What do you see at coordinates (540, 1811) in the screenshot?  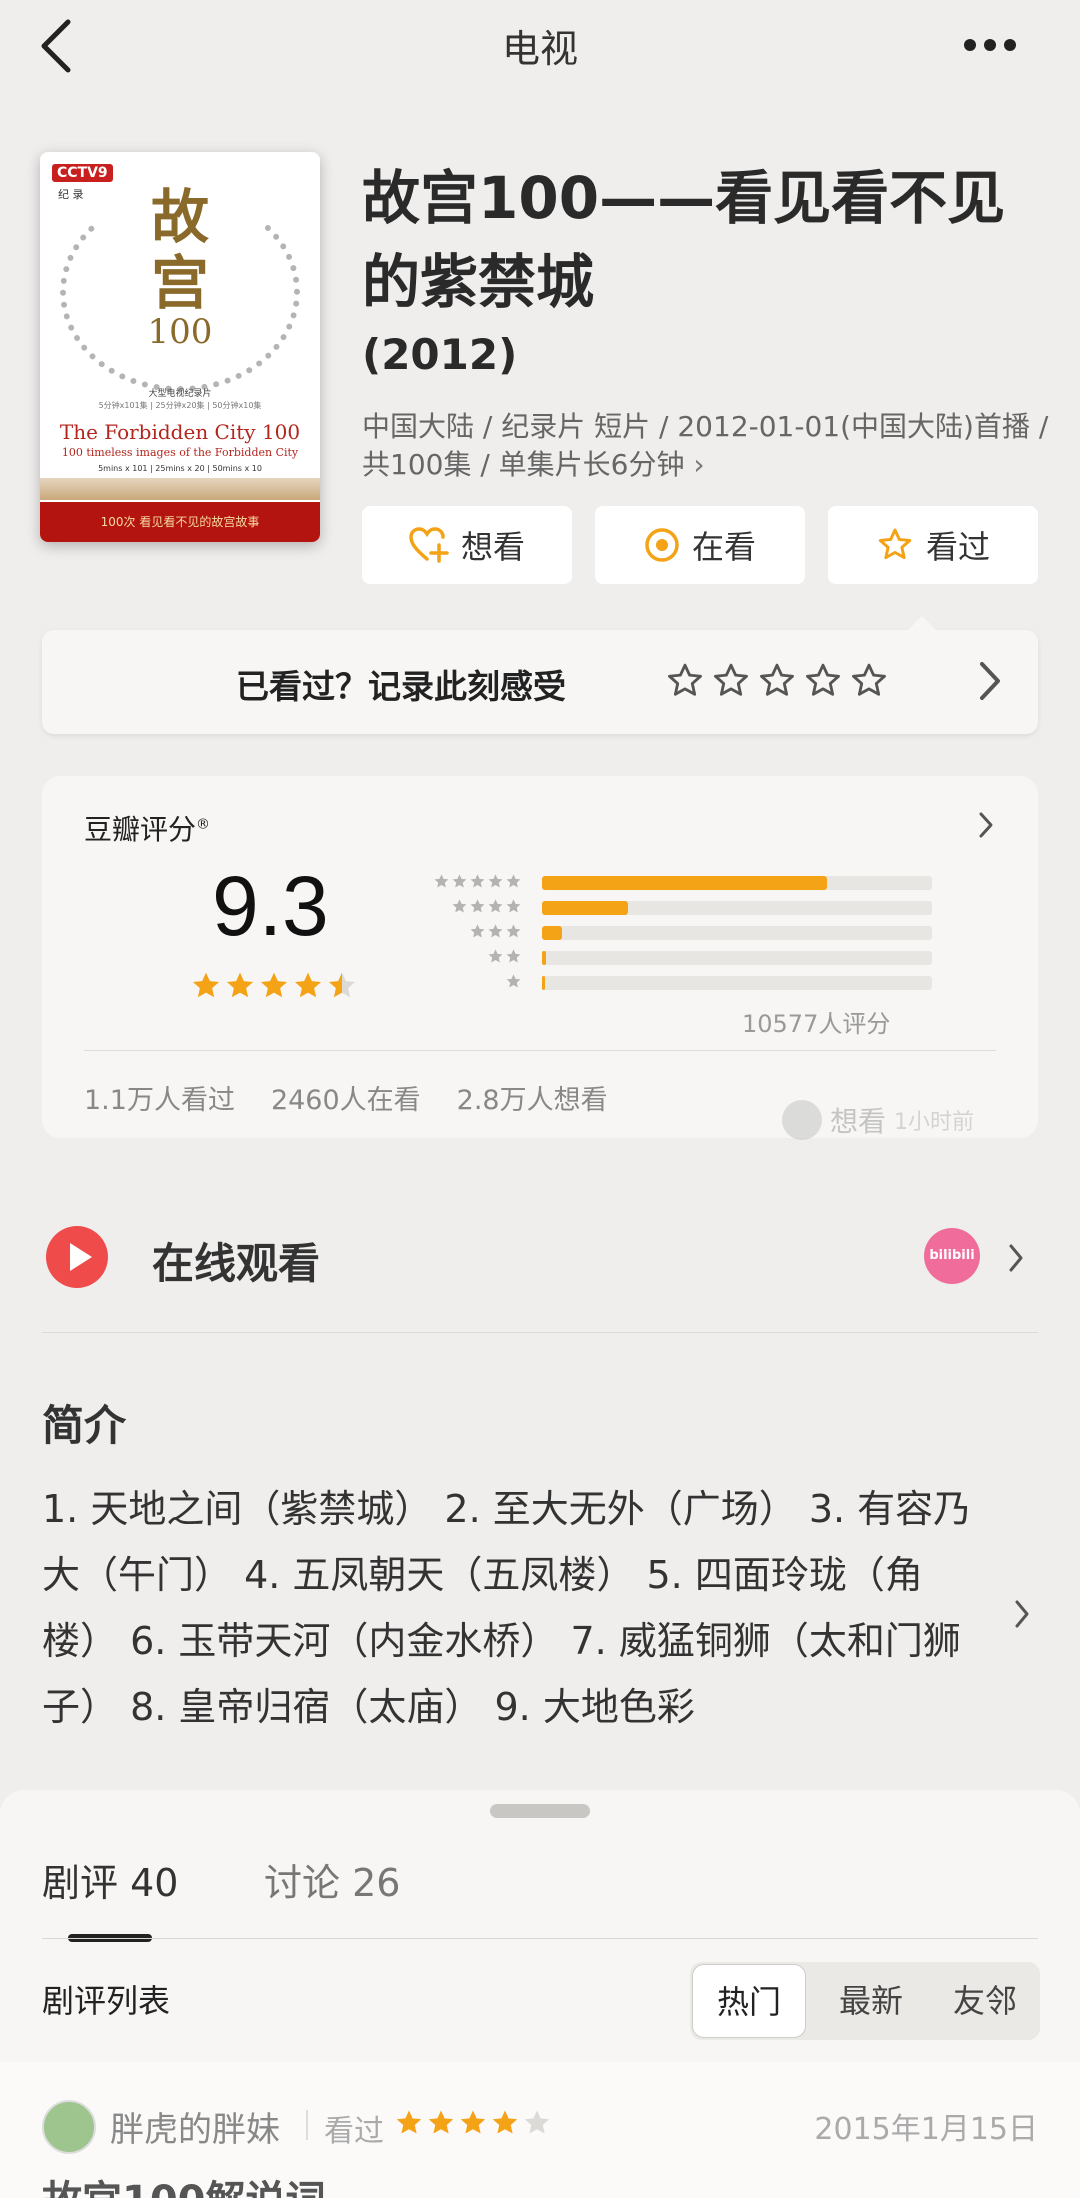 I see `drag-handle` at bounding box center [540, 1811].